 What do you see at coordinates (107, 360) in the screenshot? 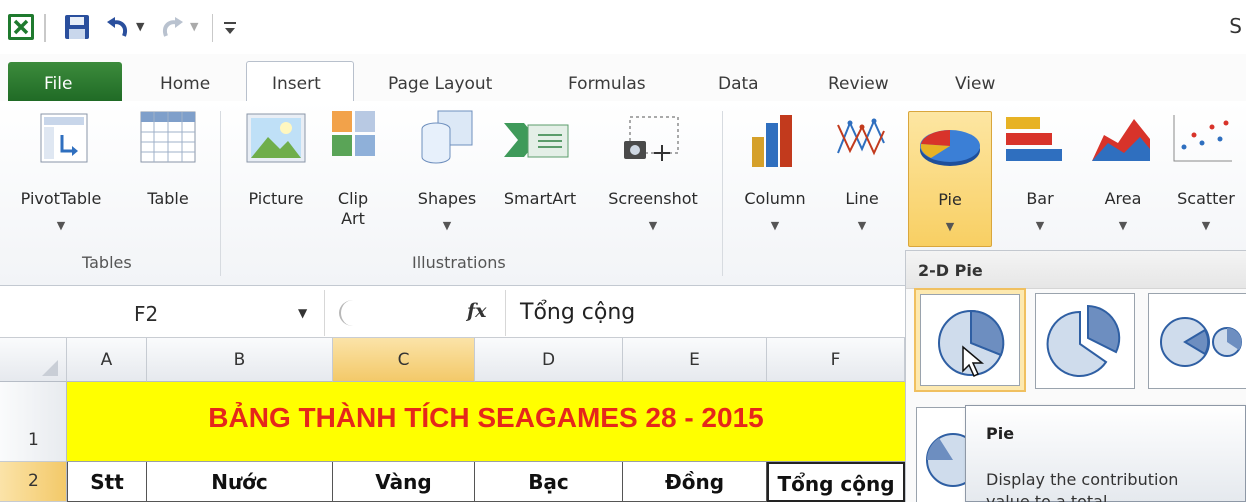
I see `column-header-a: A` at bounding box center [107, 360].